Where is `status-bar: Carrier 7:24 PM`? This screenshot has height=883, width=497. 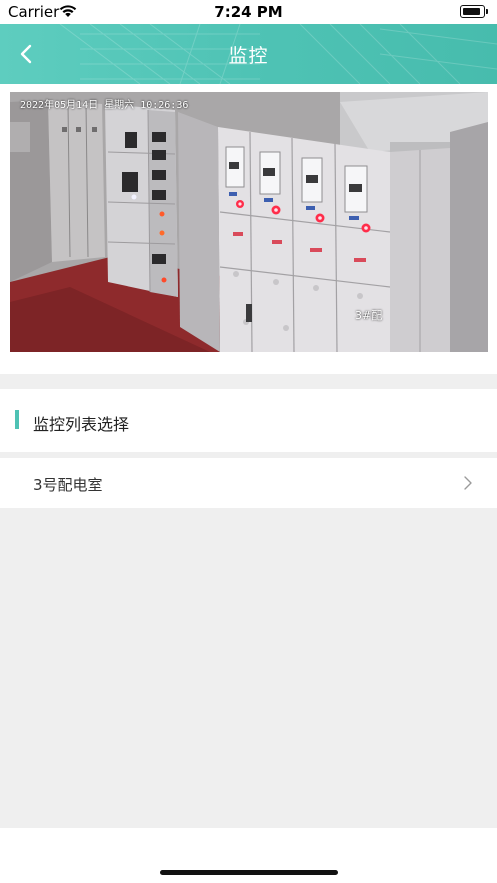 status-bar: Carrier 7:24 PM is located at coordinates (248, 12).